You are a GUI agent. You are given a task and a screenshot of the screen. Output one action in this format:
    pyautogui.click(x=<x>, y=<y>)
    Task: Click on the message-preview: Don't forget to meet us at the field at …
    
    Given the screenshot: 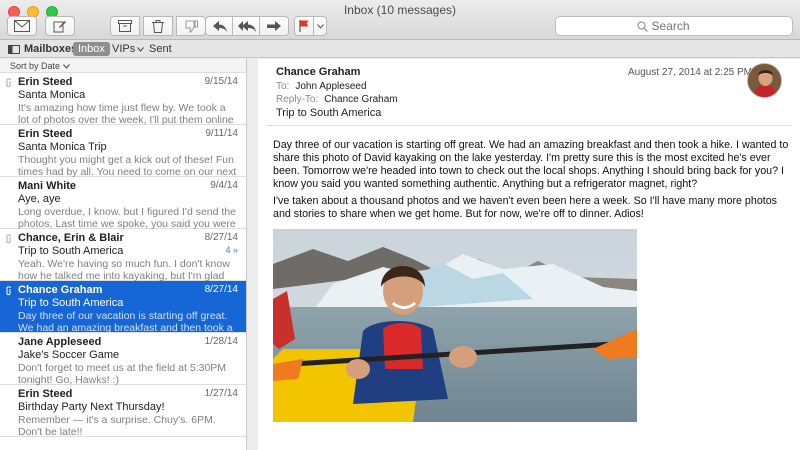 What is the action you would take?
    pyautogui.click(x=122, y=374)
    